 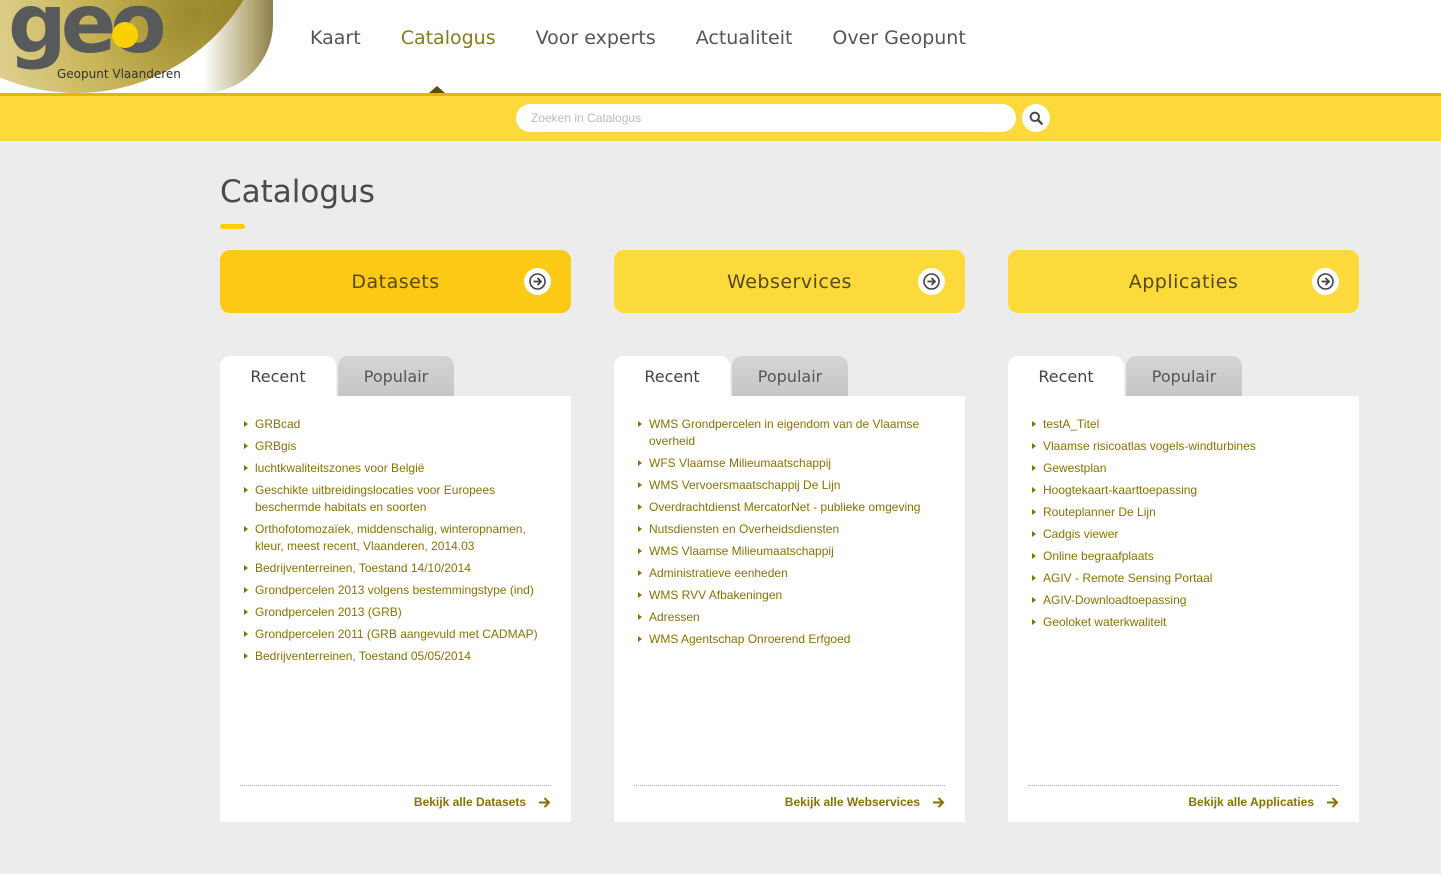 I want to click on list-item: AGIV-Downloadtoepassing, so click(x=1183, y=600).